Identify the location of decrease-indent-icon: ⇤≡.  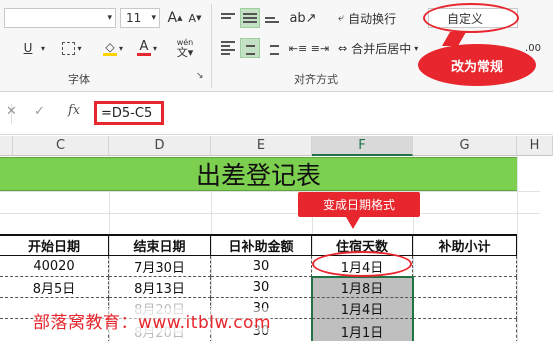
(298, 48).